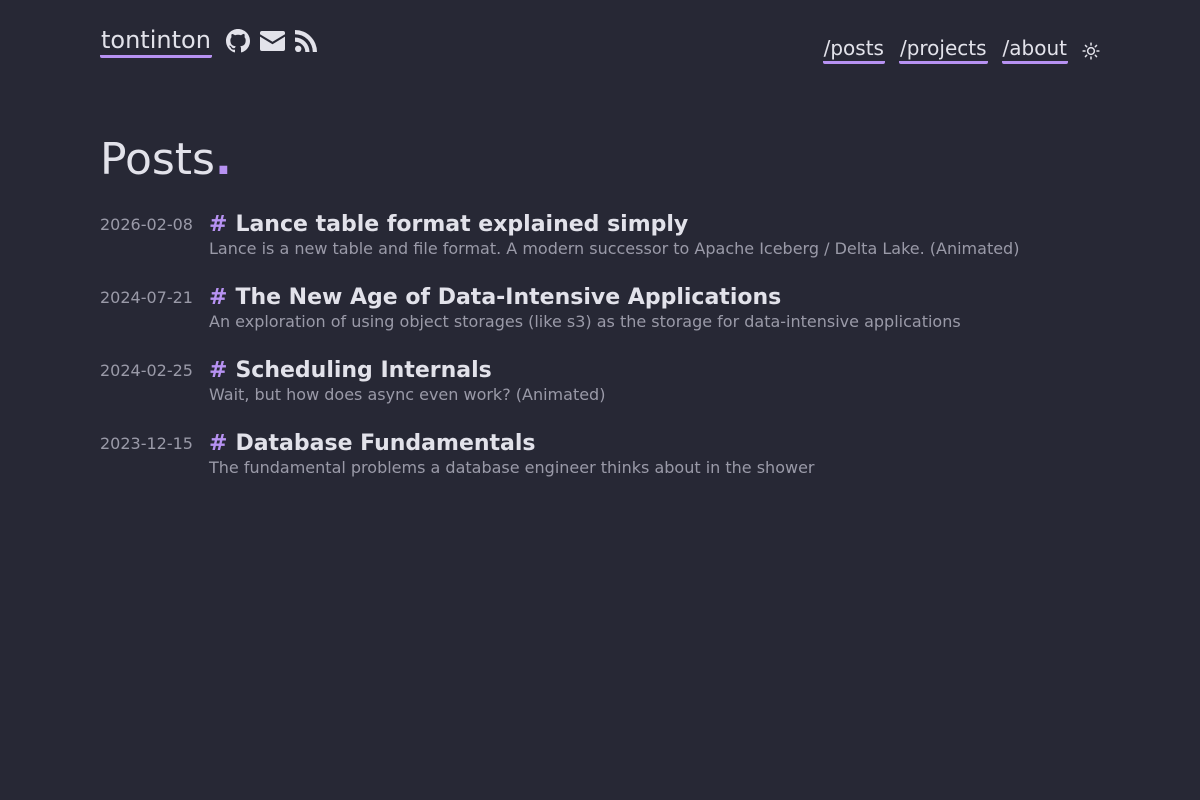  I want to click on rss-icon, so click(305, 41).